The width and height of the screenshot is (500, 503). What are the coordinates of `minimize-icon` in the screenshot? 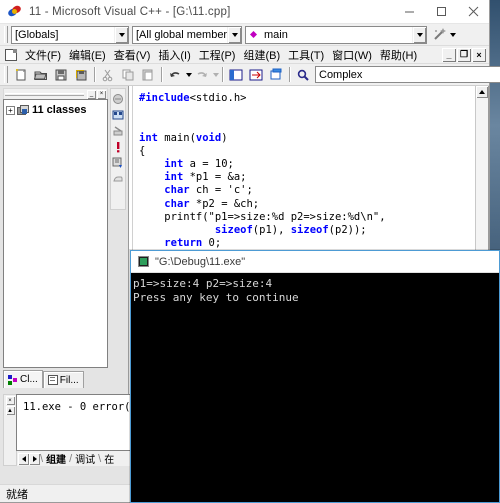 It's located at (409, 12).